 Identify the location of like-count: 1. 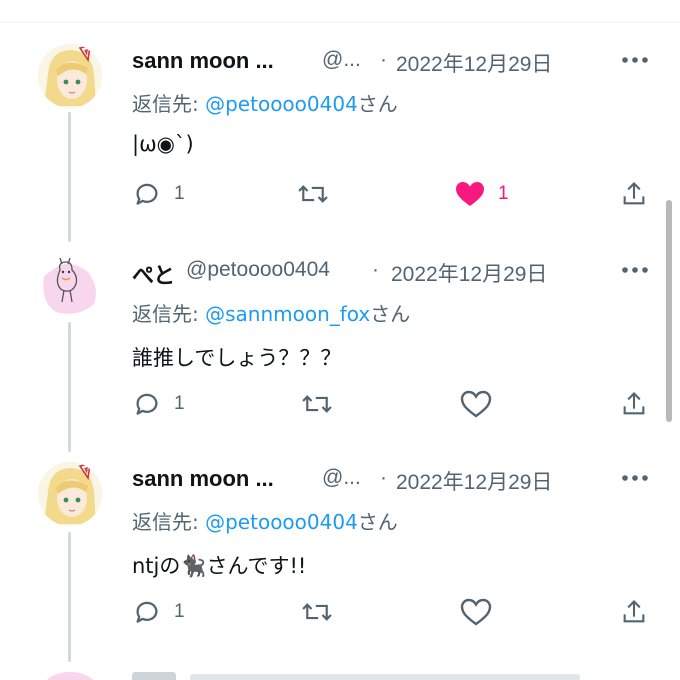
(503, 193).